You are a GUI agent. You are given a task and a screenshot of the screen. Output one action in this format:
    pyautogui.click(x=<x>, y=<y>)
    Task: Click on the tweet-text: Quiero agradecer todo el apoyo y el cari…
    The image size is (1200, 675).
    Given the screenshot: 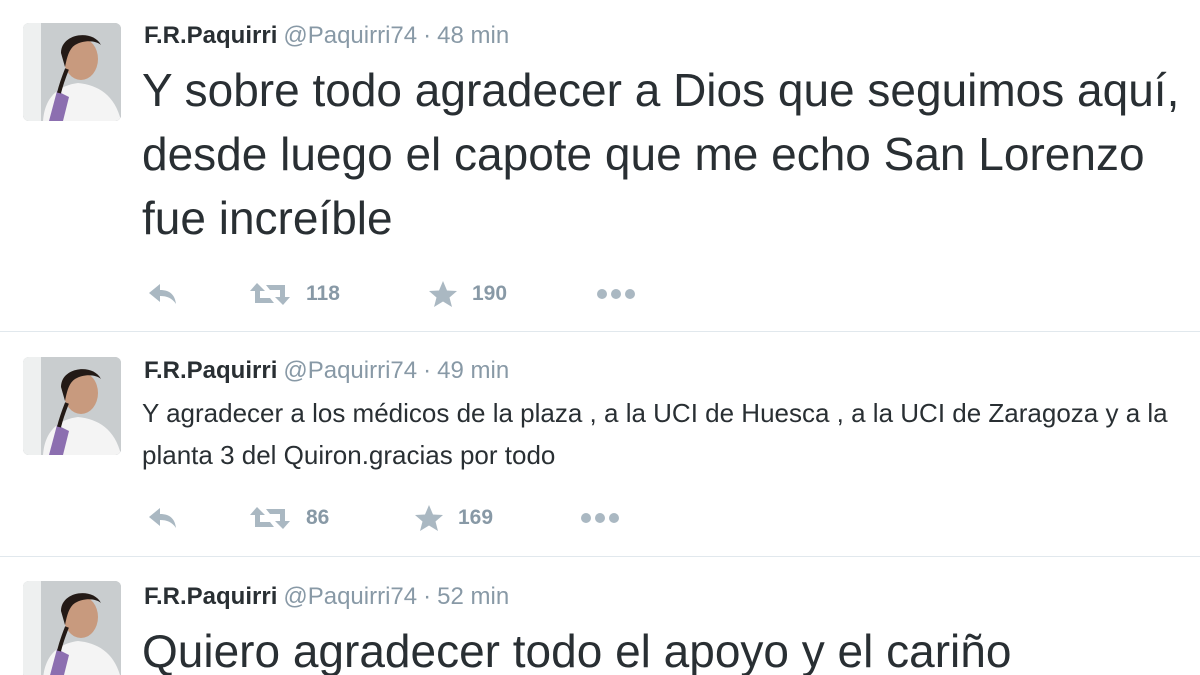 What is the action you would take?
    pyautogui.click(x=577, y=650)
    